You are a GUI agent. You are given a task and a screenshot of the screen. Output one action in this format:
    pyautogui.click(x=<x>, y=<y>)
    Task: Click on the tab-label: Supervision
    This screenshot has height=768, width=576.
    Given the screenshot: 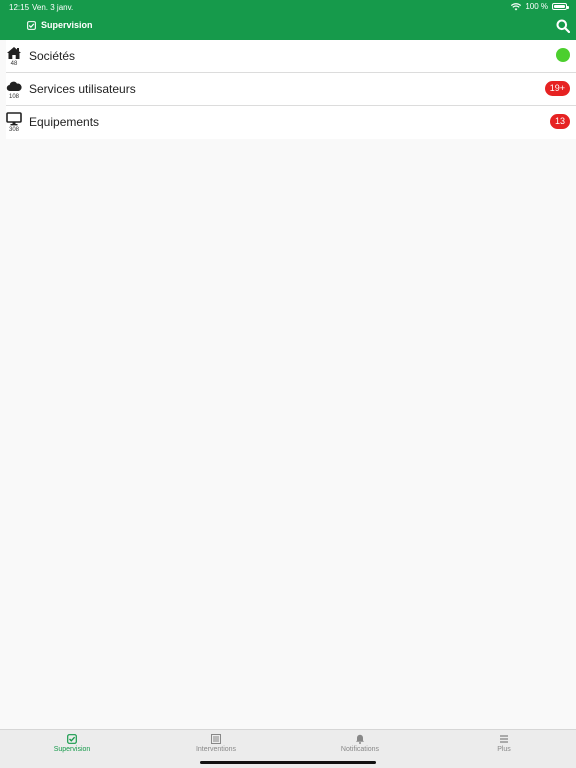 What is the action you would take?
    pyautogui.click(x=72, y=749)
    